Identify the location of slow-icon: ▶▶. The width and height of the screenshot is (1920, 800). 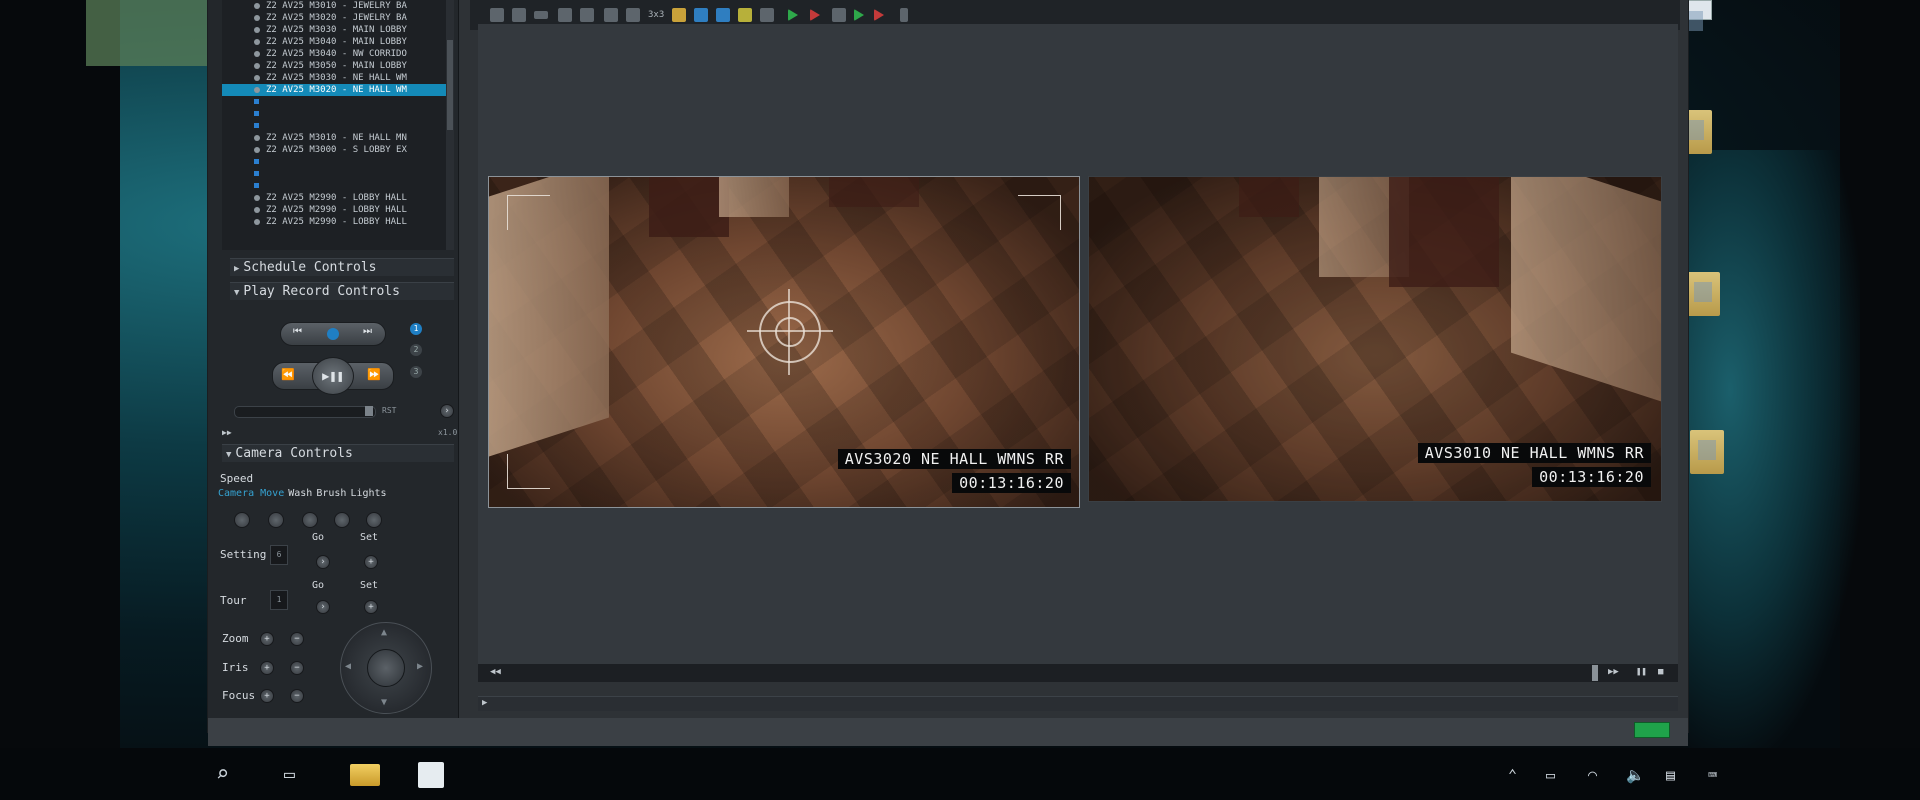
(227, 432).